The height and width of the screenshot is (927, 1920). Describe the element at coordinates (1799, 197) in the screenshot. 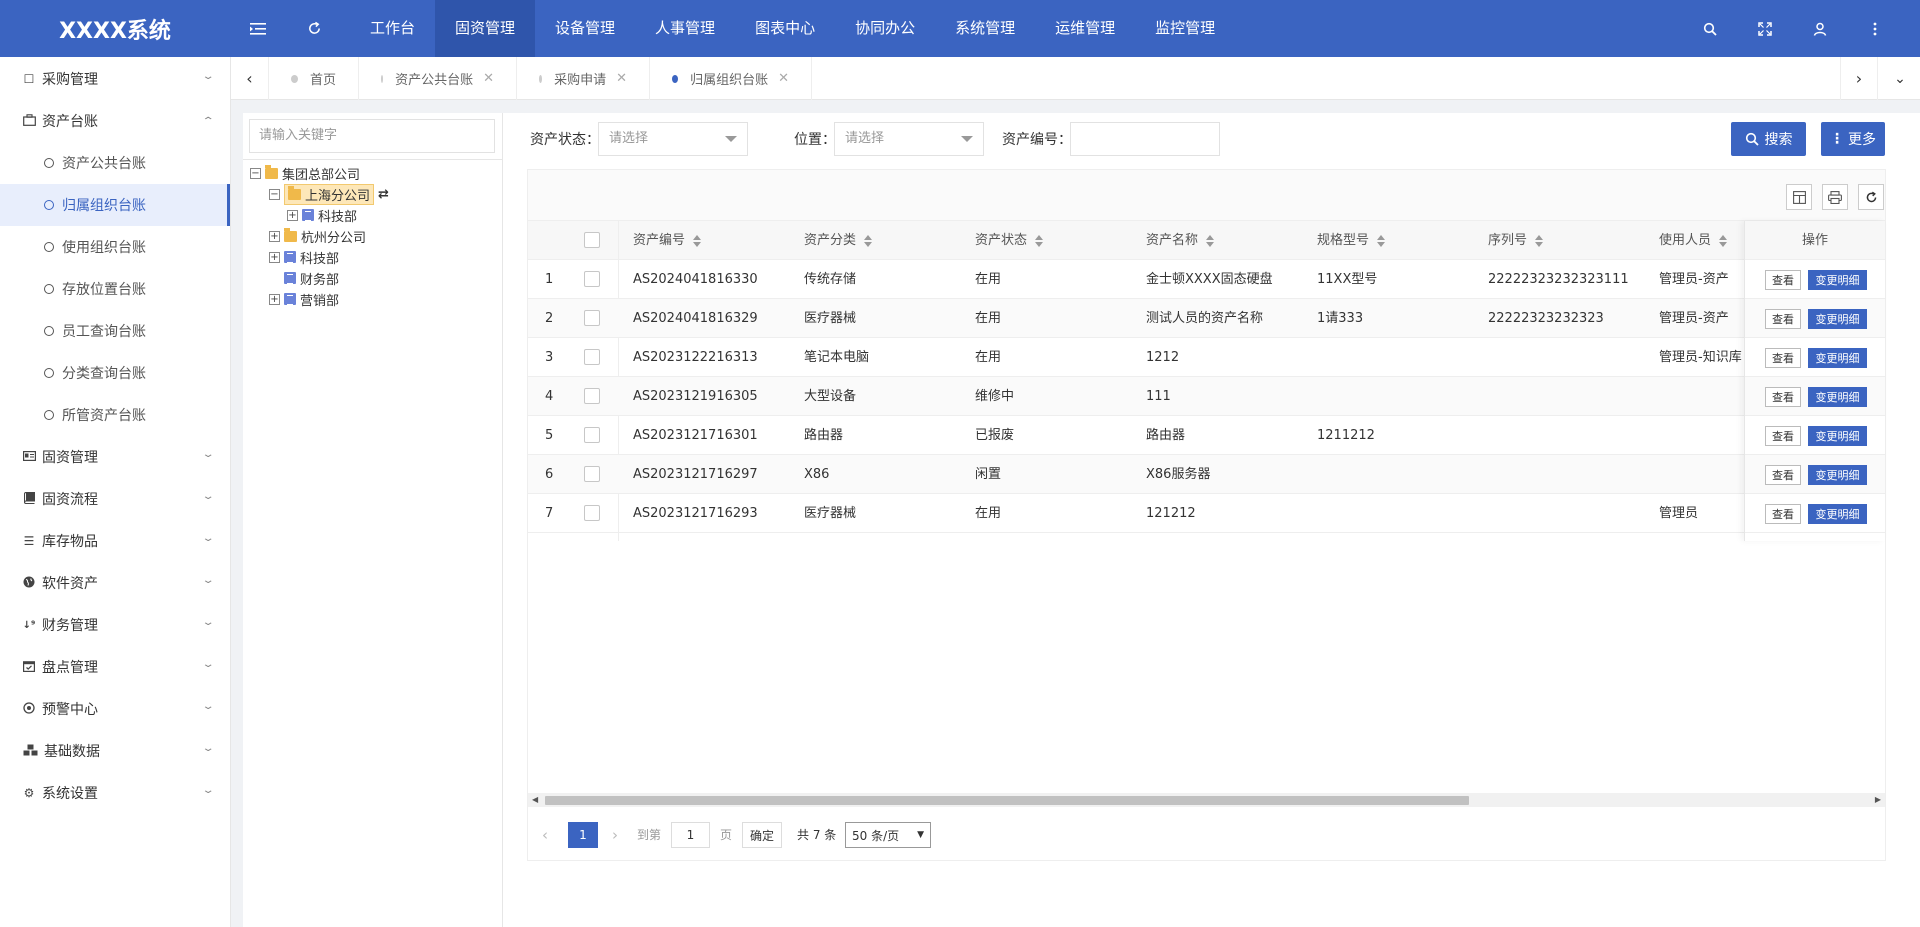

I see `columns-icon` at that location.